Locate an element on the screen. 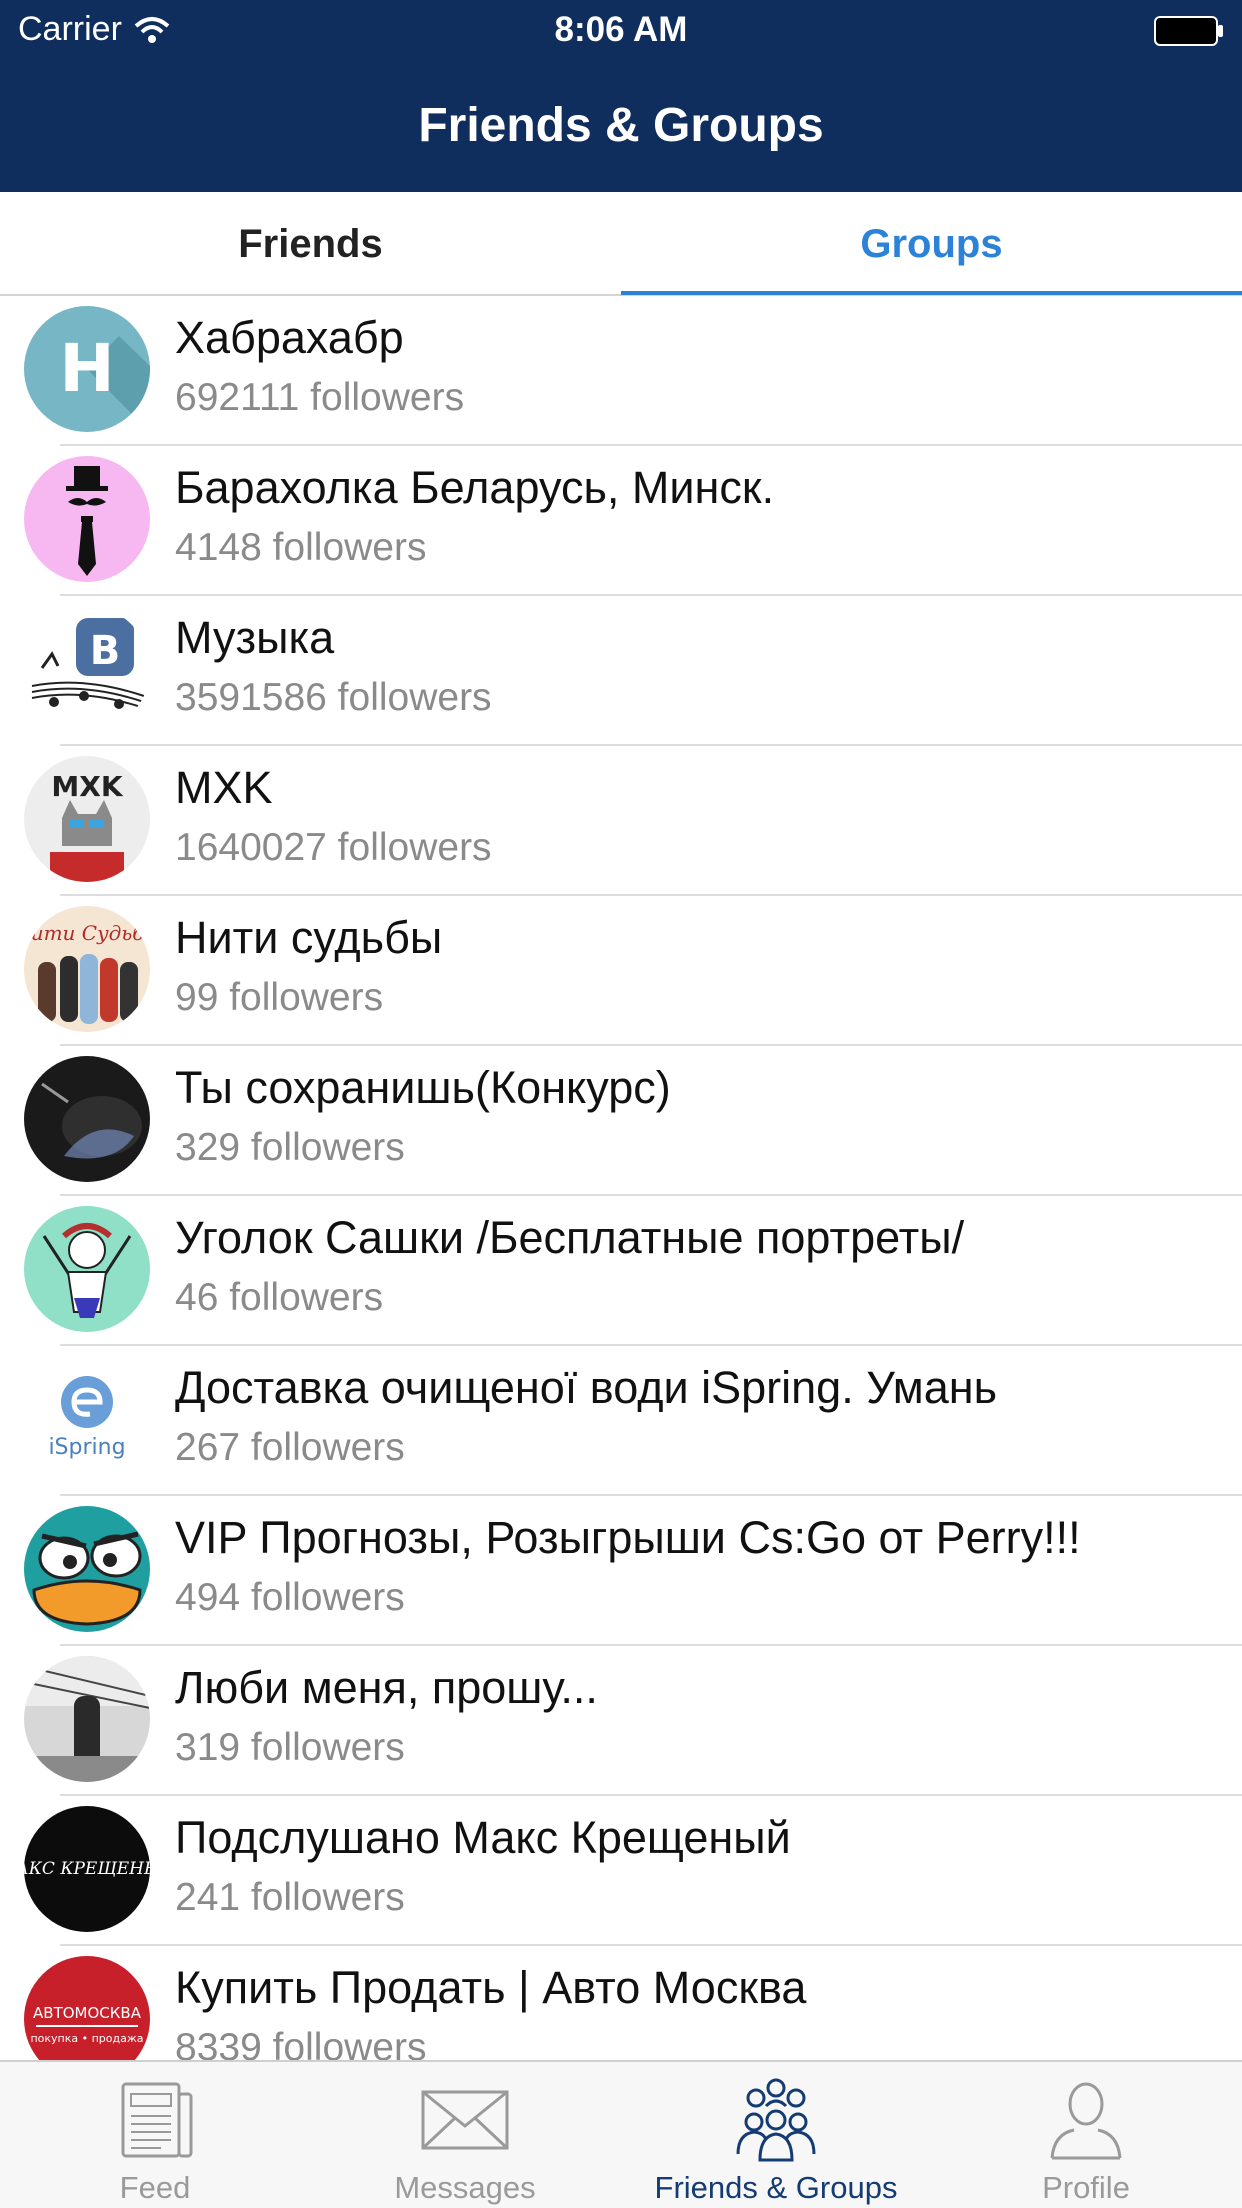  group-followers: 692111 followers is located at coordinates (320, 397).